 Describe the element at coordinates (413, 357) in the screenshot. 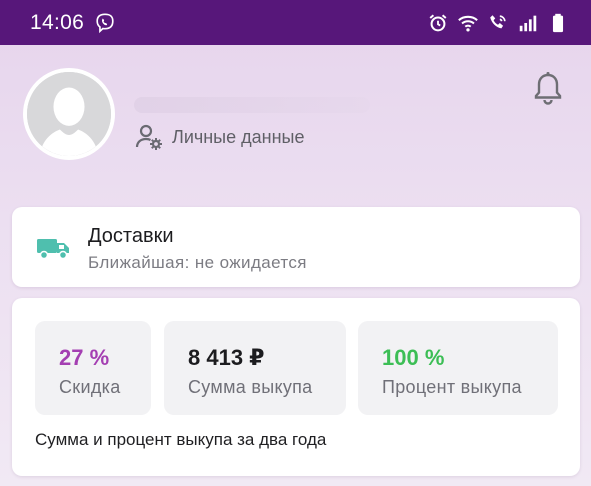

I see `purchase-percent-value: 100 %` at that location.